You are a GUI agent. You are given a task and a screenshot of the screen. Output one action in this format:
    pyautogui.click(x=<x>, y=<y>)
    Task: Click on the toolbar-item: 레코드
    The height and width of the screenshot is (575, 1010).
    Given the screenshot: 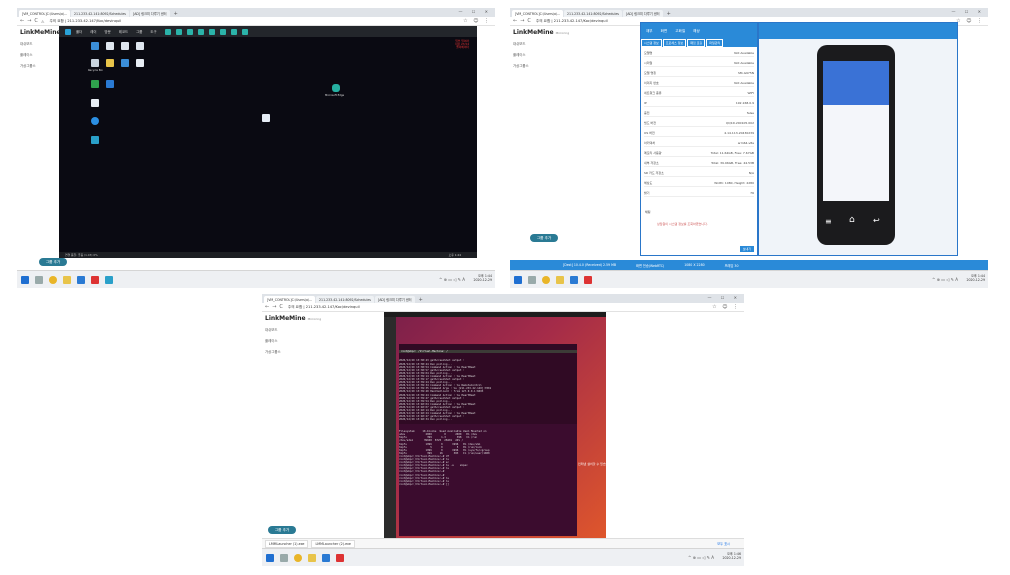 What is the action you would take?
    pyautogui.click(x=123, y=31)
    